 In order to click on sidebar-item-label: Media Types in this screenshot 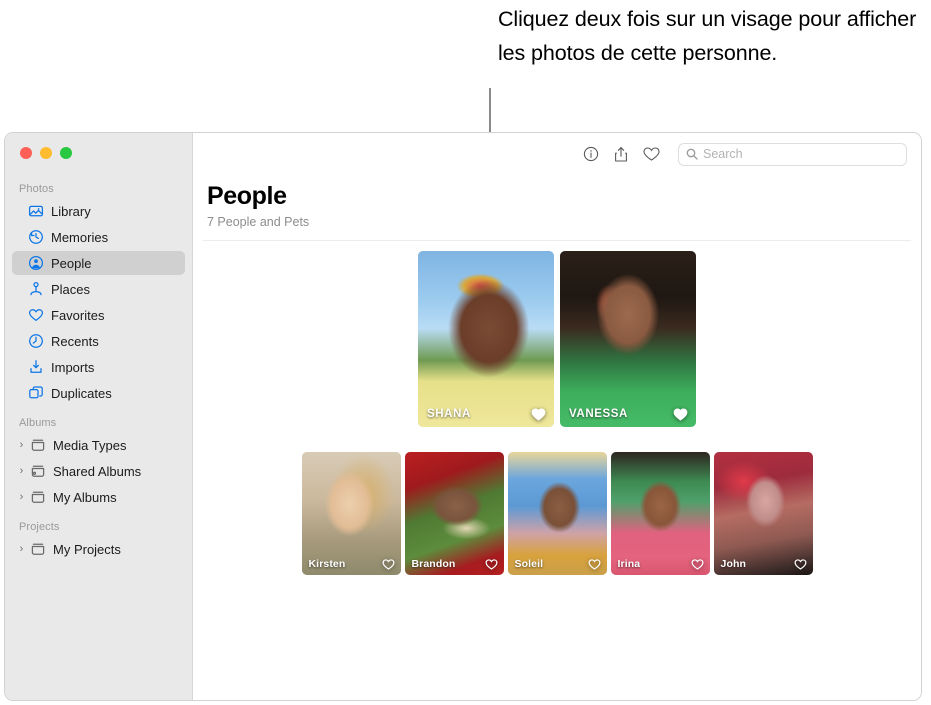, I will do `click(90, 445)`.